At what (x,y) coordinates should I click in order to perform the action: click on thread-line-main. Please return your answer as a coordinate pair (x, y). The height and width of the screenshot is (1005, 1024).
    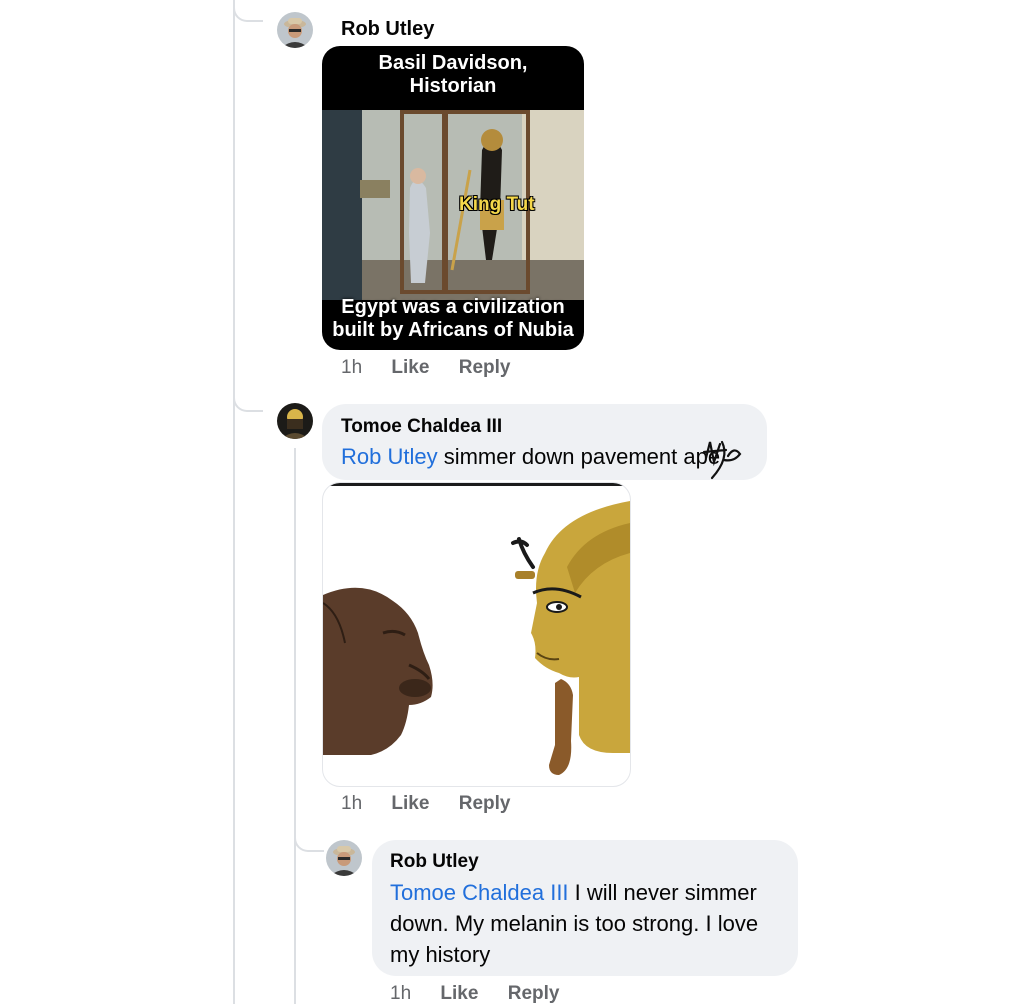
    Looking at the image, I should click on (234, 502).